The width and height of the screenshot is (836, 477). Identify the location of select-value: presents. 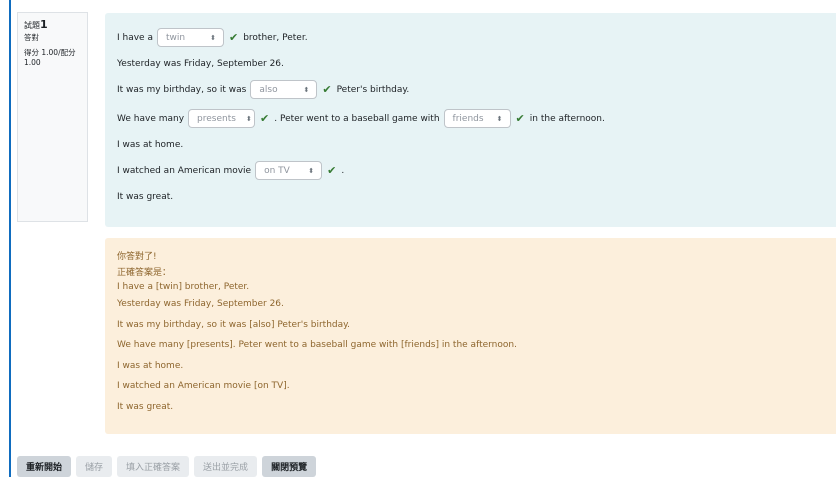
(216, 118).